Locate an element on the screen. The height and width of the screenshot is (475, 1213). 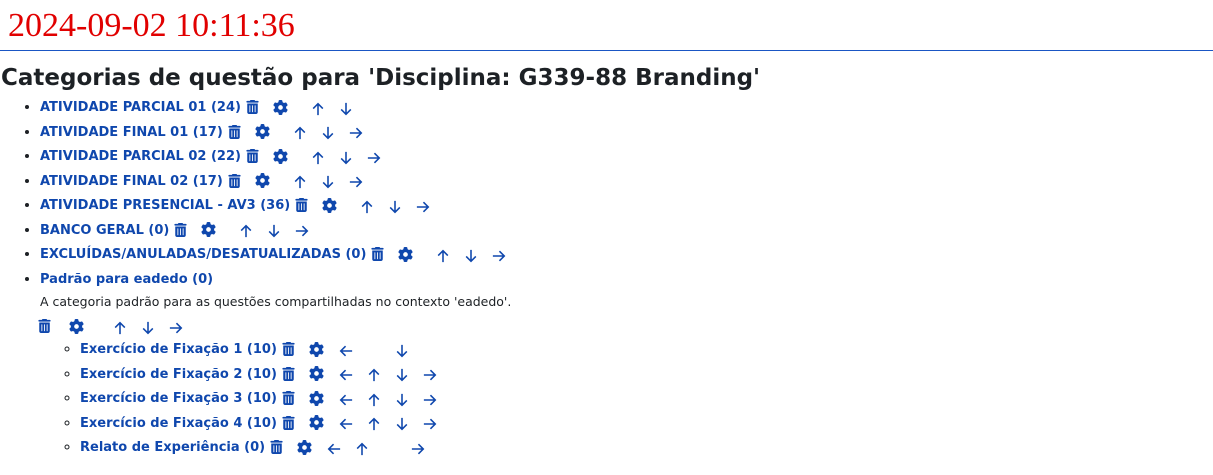
category-link: Padrão para eadedo (0) is located at coordinates (126, 279).